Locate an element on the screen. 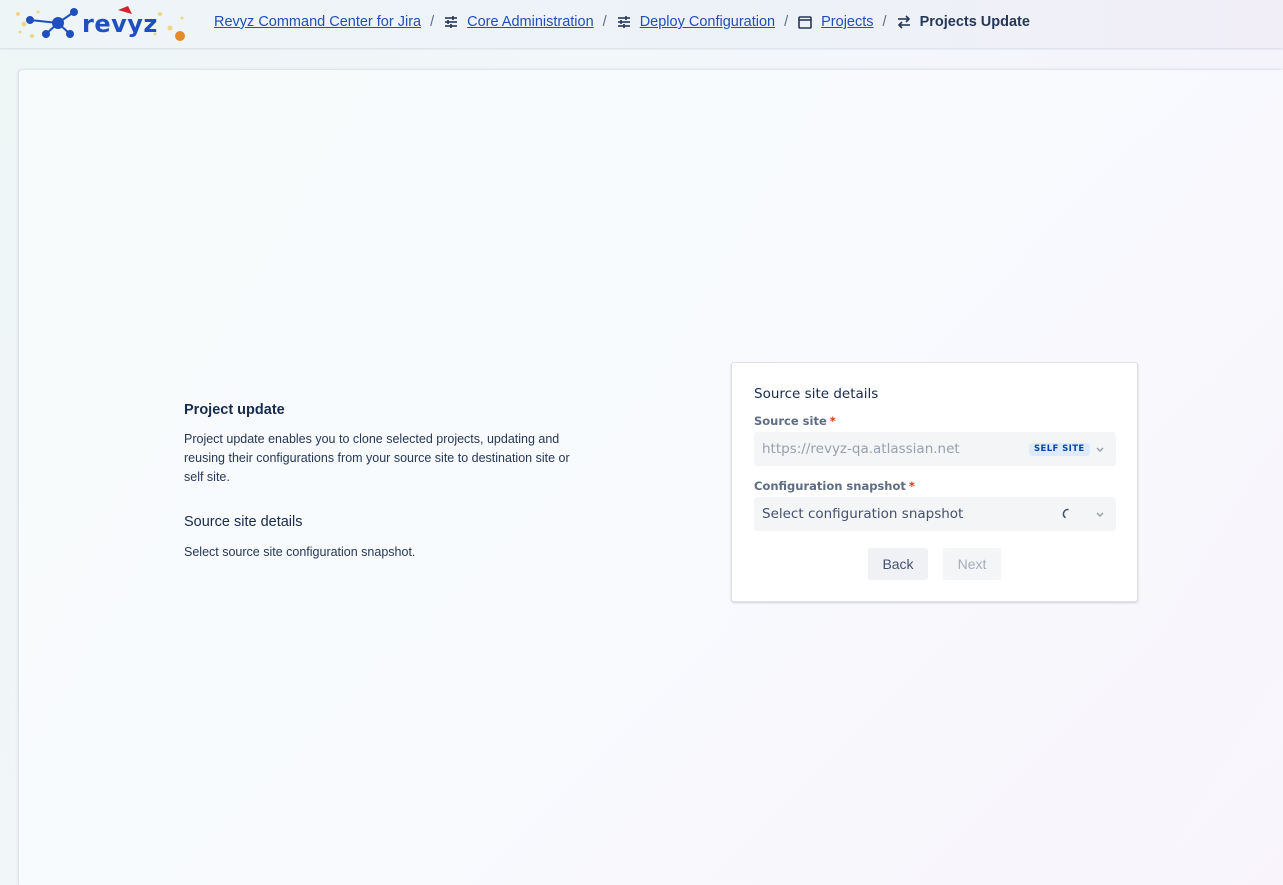 The width and height of the screenshot is (1283, 885). breadcrumb-revyz-command-center: Revyz Command Center for Jira is located at coordinates (317, 22).